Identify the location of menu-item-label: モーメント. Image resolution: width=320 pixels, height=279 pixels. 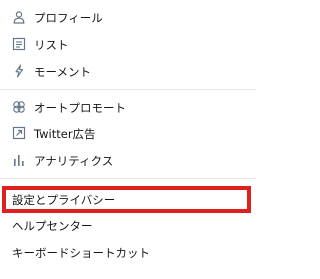
(63, 72).